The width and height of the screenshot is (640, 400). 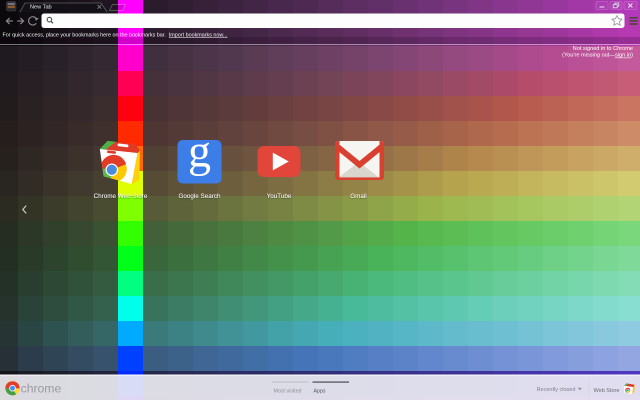 I want to click on svg-text: Chrome Web Store, so click(x=121, y=196).